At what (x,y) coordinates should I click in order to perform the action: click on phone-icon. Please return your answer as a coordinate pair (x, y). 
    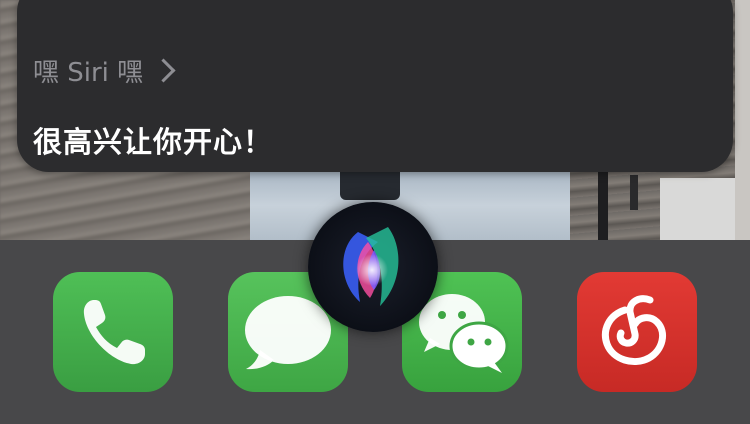
    Looking at the image, I should click on (114, 332).